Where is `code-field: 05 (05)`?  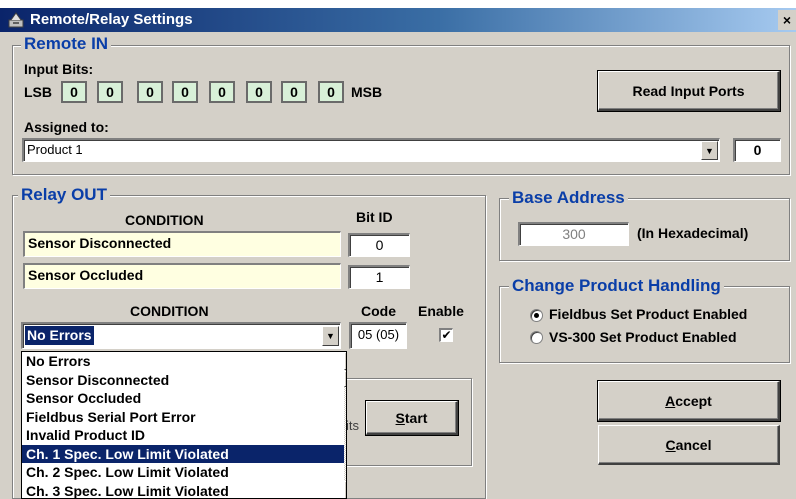
code-field: 05 (05) is located at coordinates (378, 335).